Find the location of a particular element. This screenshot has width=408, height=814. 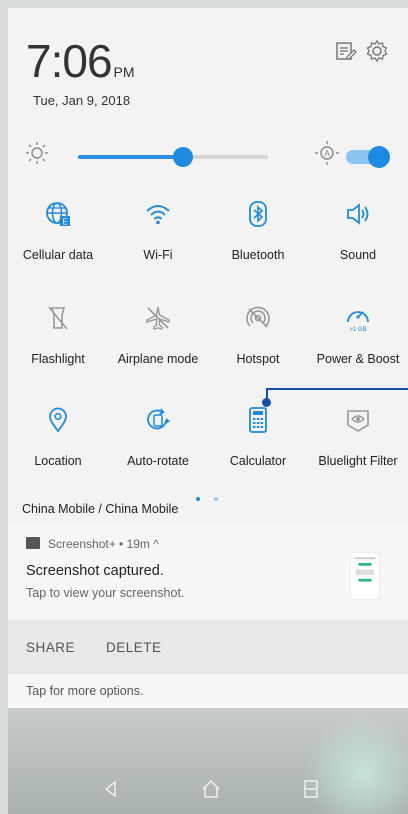

tile-wifi: Wi-Fi is located at coordinates (158, 228).